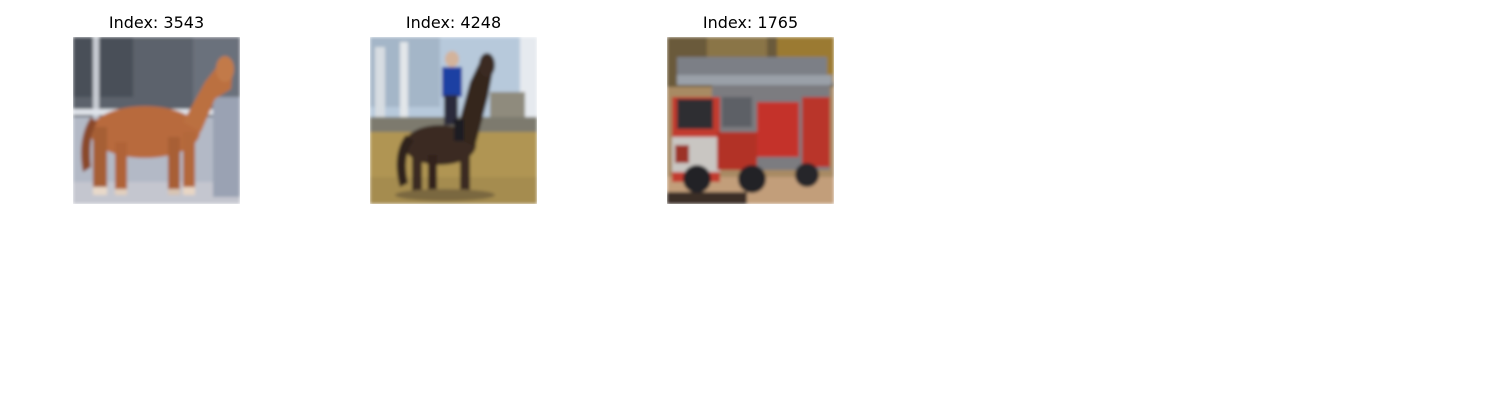  What do you see at coordinates (750, 22) in the screenshot?
I see `panel-title: Index: 1765` at bounding box center [750, 22].